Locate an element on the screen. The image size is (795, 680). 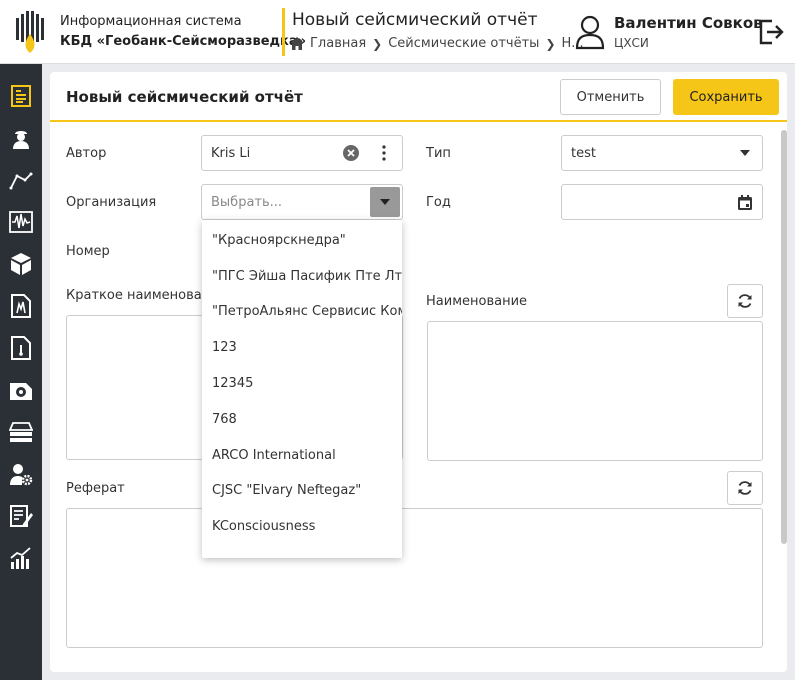
more-vertical-icon is located at coordinates (384, 153).